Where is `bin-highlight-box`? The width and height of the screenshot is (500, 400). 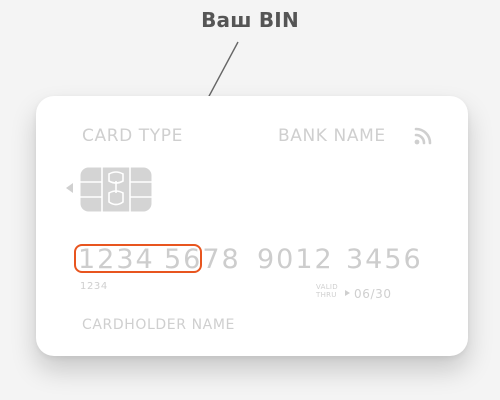
bin-highlight-box is located at coordinates (138, 258).